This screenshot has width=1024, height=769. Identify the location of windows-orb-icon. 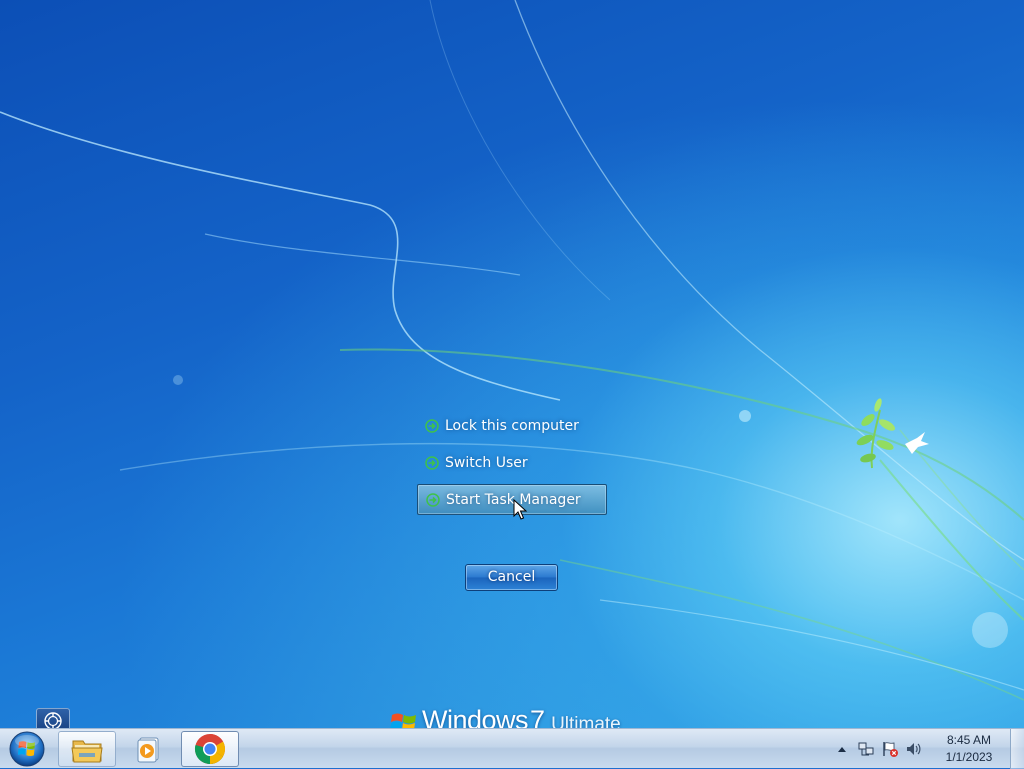
(27, 749).